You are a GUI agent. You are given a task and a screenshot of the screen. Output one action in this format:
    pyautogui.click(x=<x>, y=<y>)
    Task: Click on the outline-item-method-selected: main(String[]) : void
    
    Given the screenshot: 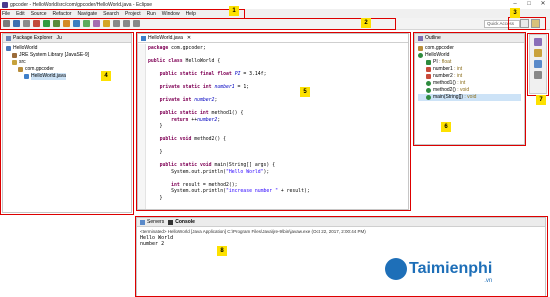 What is the action you would take?
    pyautogui.click(x=469, y=97)
    